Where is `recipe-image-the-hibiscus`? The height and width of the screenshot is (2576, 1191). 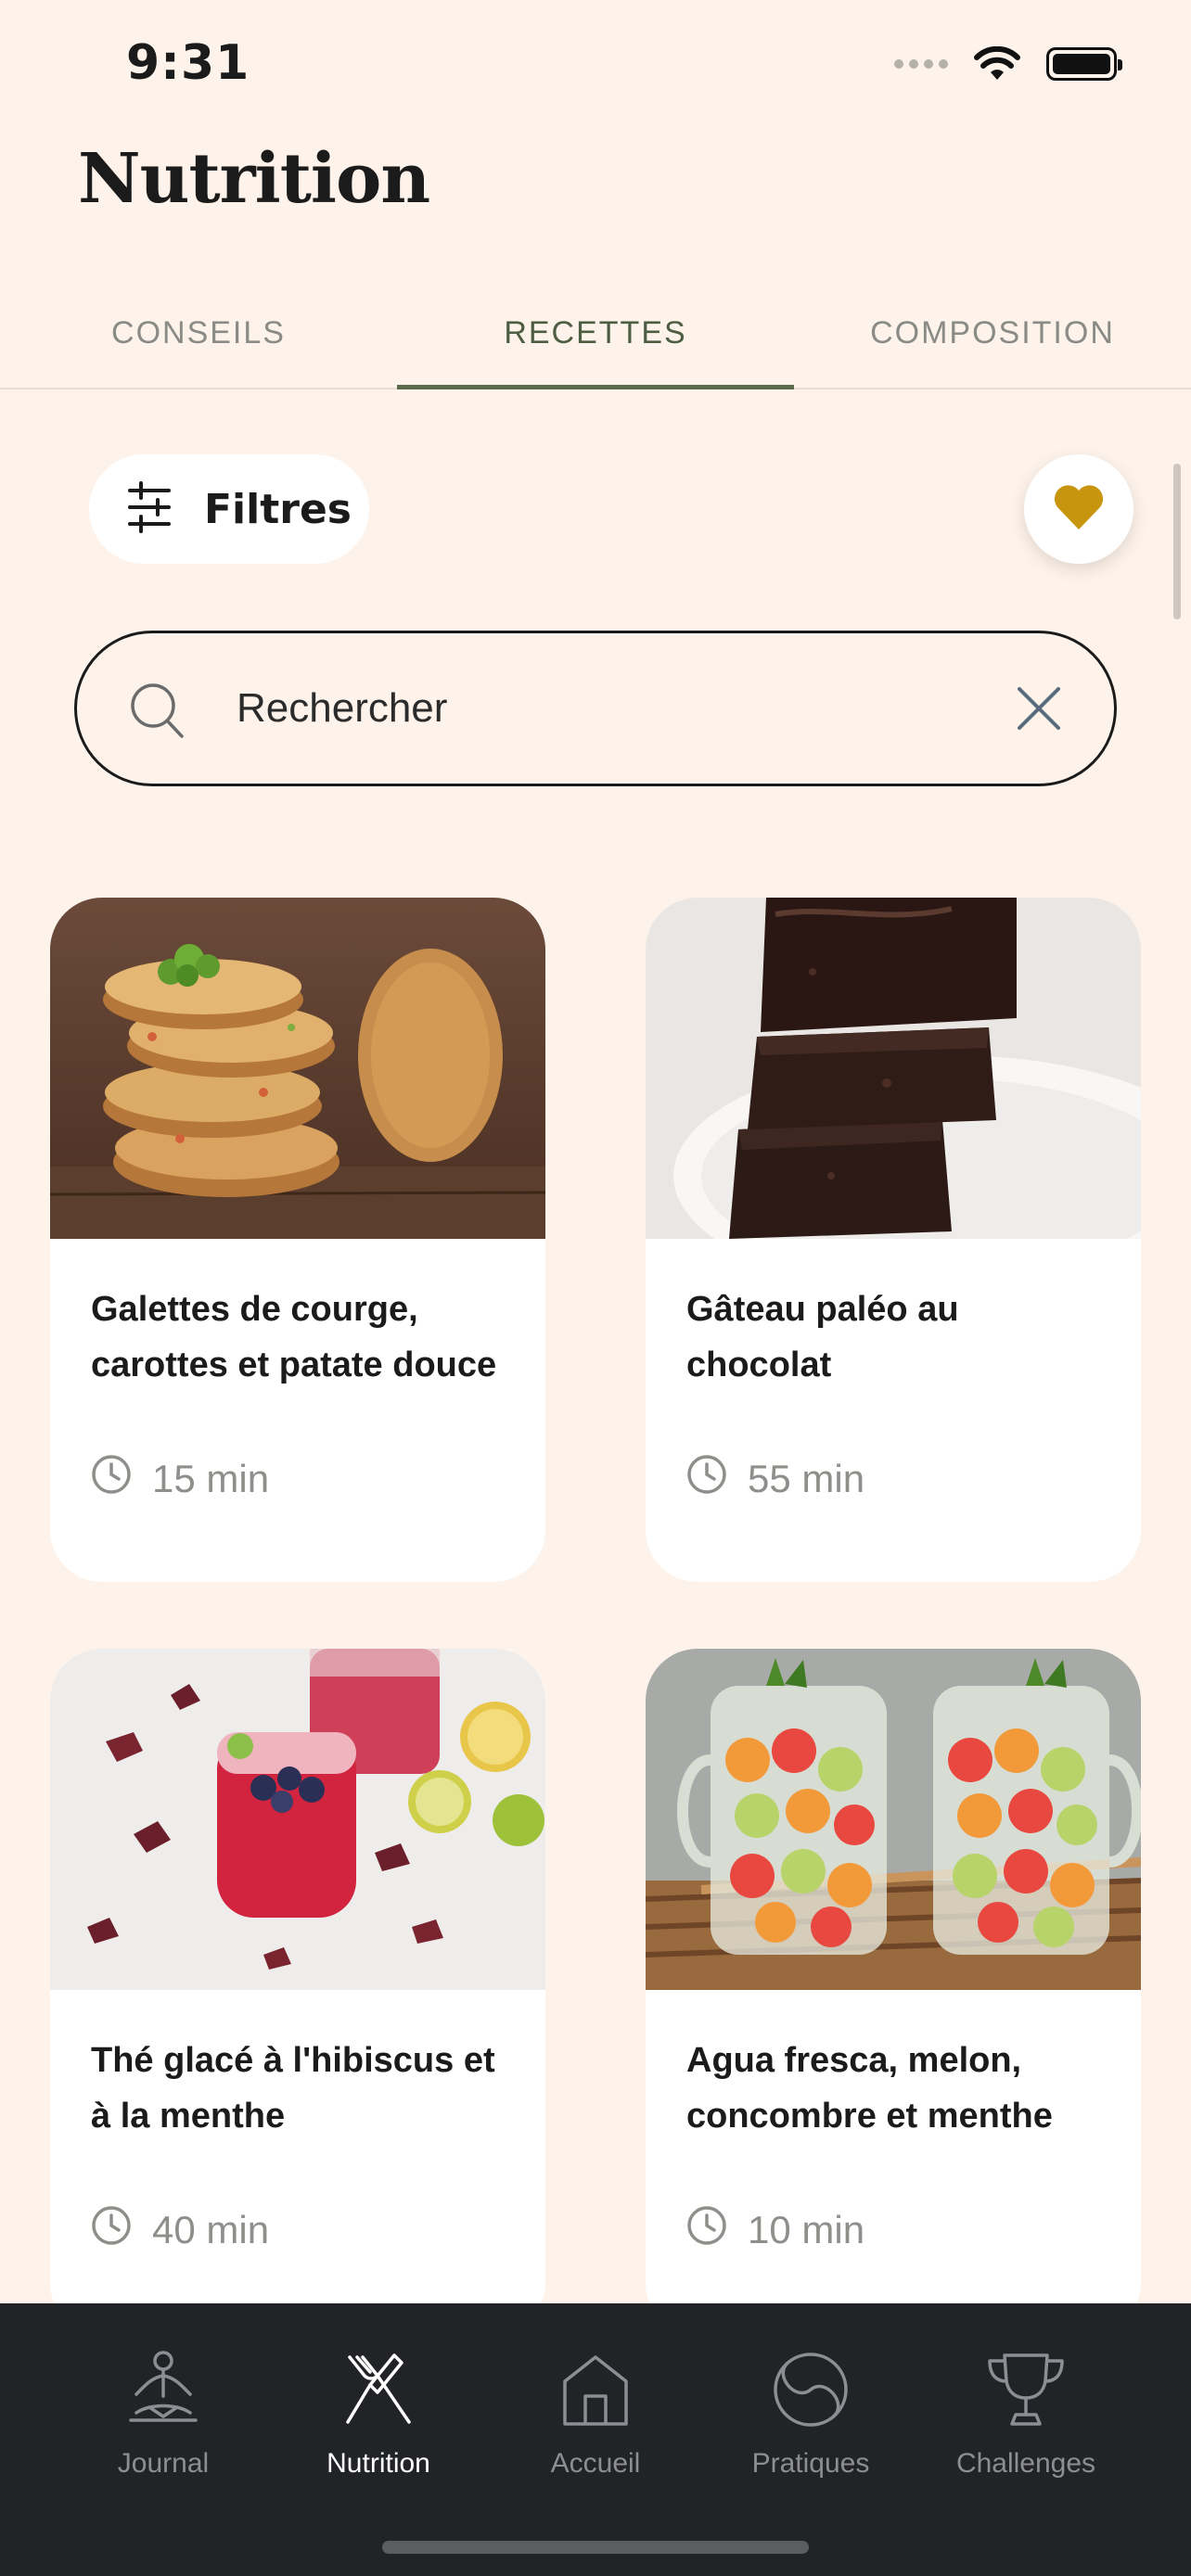 recipe-image-the-hibiscus is located at coordinates (297, 1820).